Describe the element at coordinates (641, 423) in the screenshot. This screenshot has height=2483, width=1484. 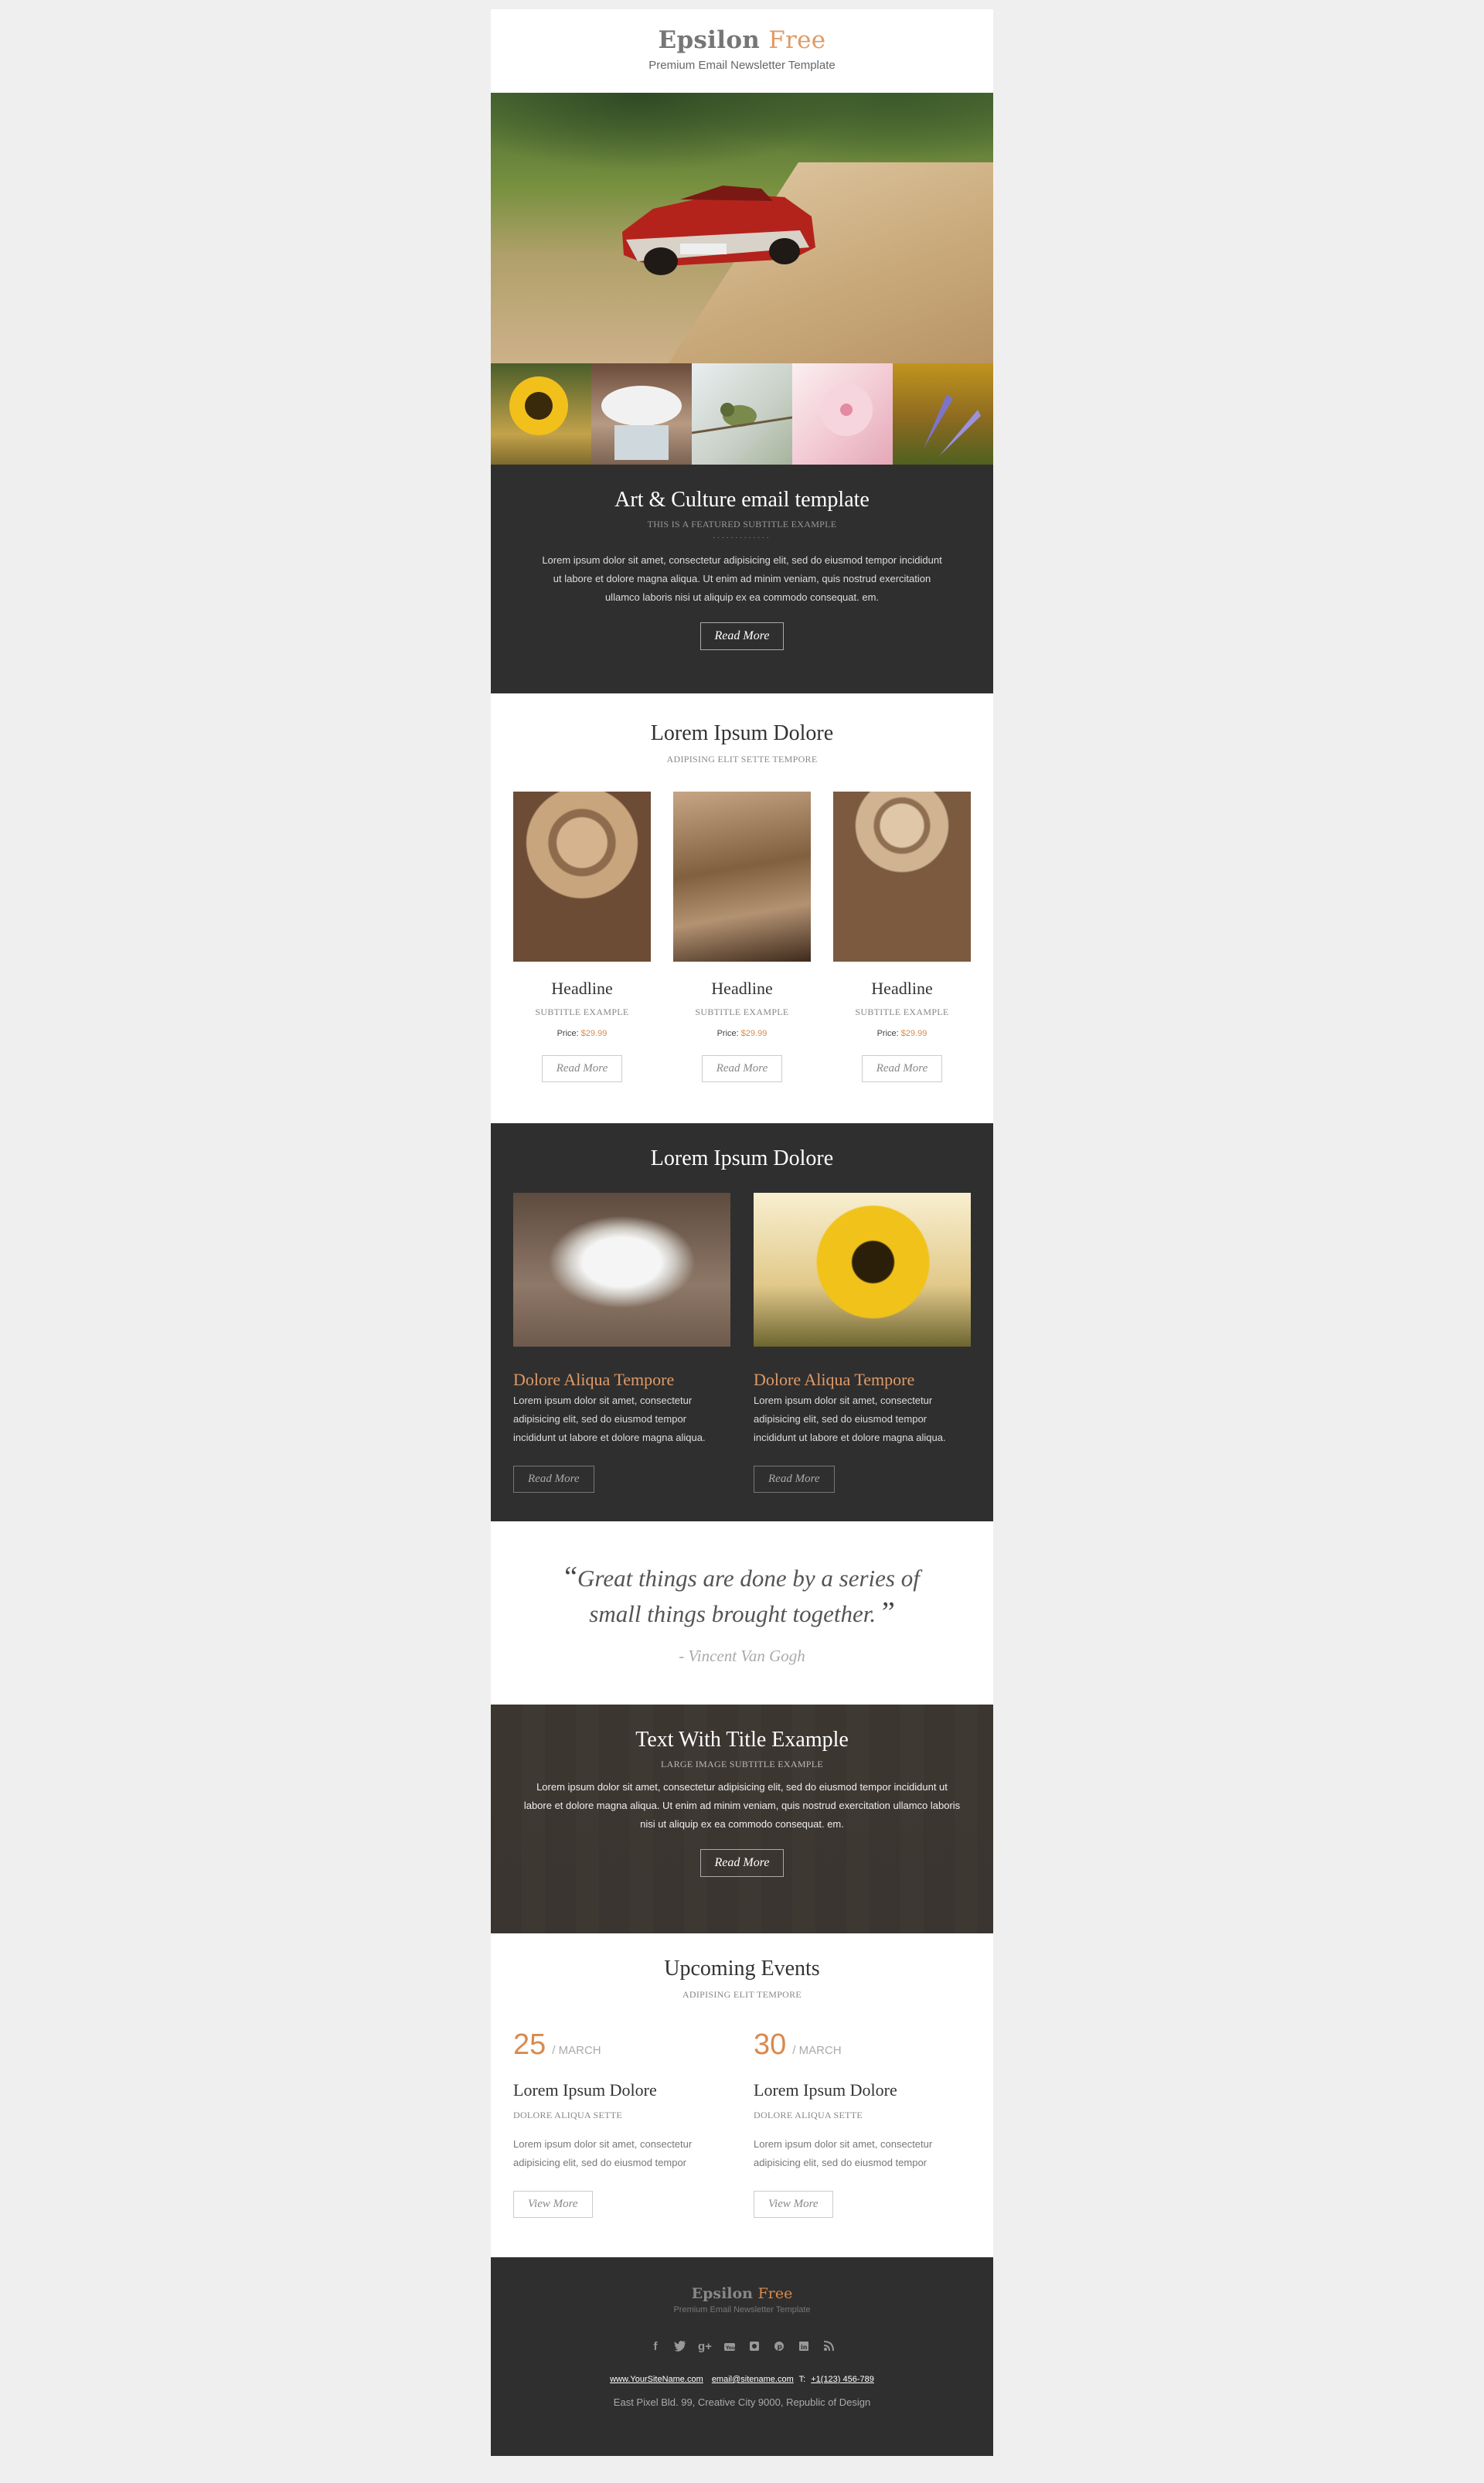
I see `daisies-graphic` at that location.